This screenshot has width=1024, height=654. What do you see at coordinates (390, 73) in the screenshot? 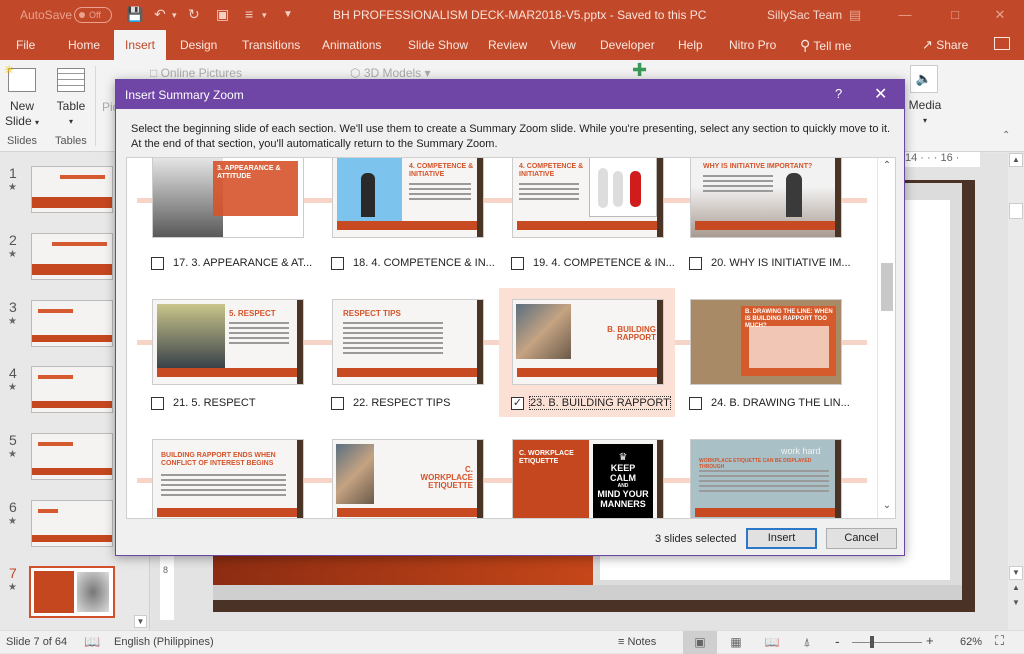
I see `3d-models-button: ⬡ 3D Models ▾` at bounding box center [390, 73].